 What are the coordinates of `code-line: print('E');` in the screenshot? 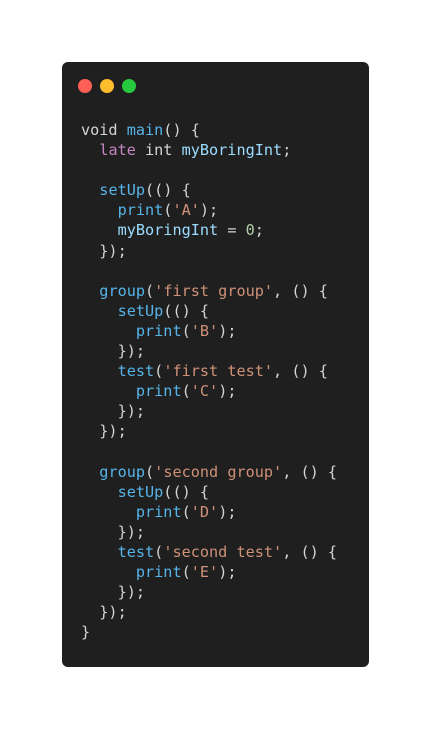 It's located at (209, 572).